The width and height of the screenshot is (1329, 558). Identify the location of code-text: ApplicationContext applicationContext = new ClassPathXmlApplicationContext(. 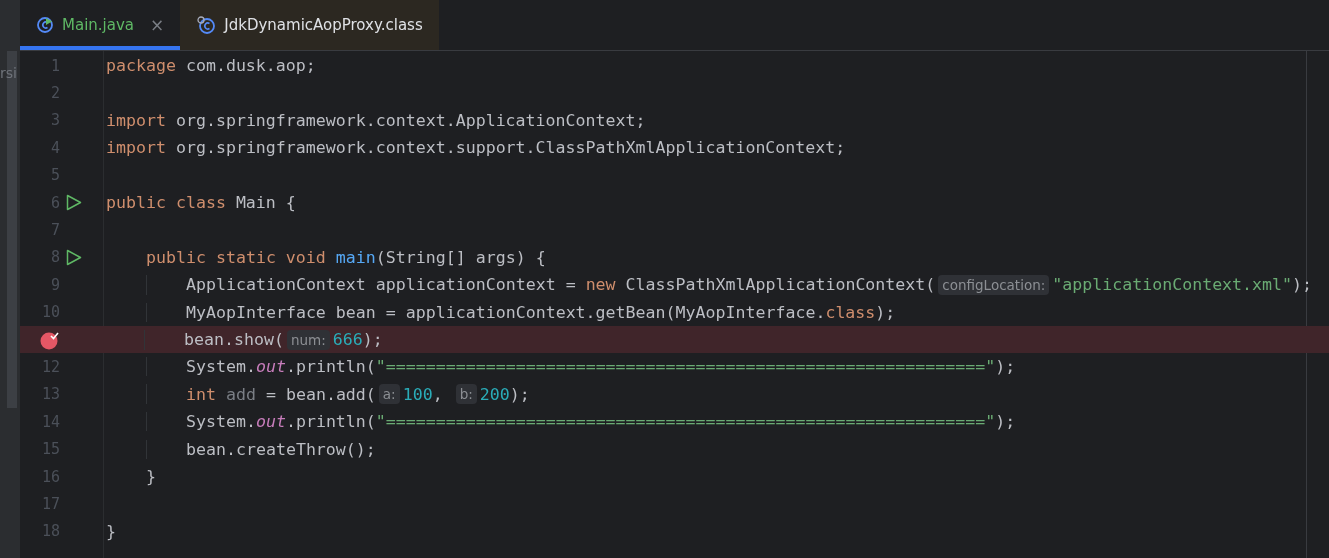
(561, 285).